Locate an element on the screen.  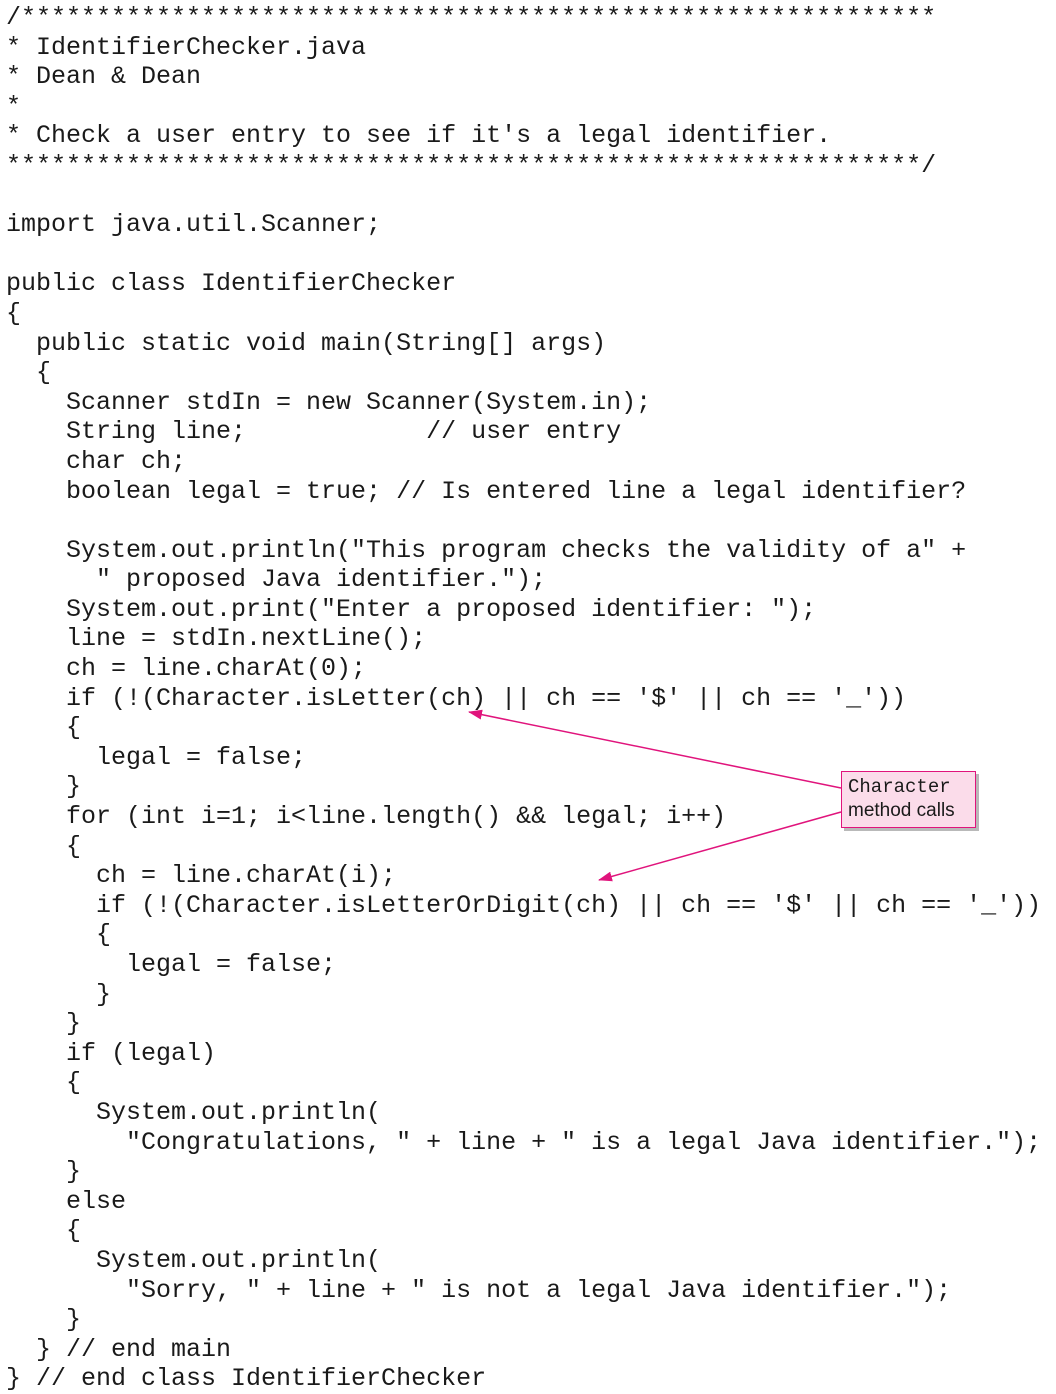
code-line: * is located at coordinates (14, 106).